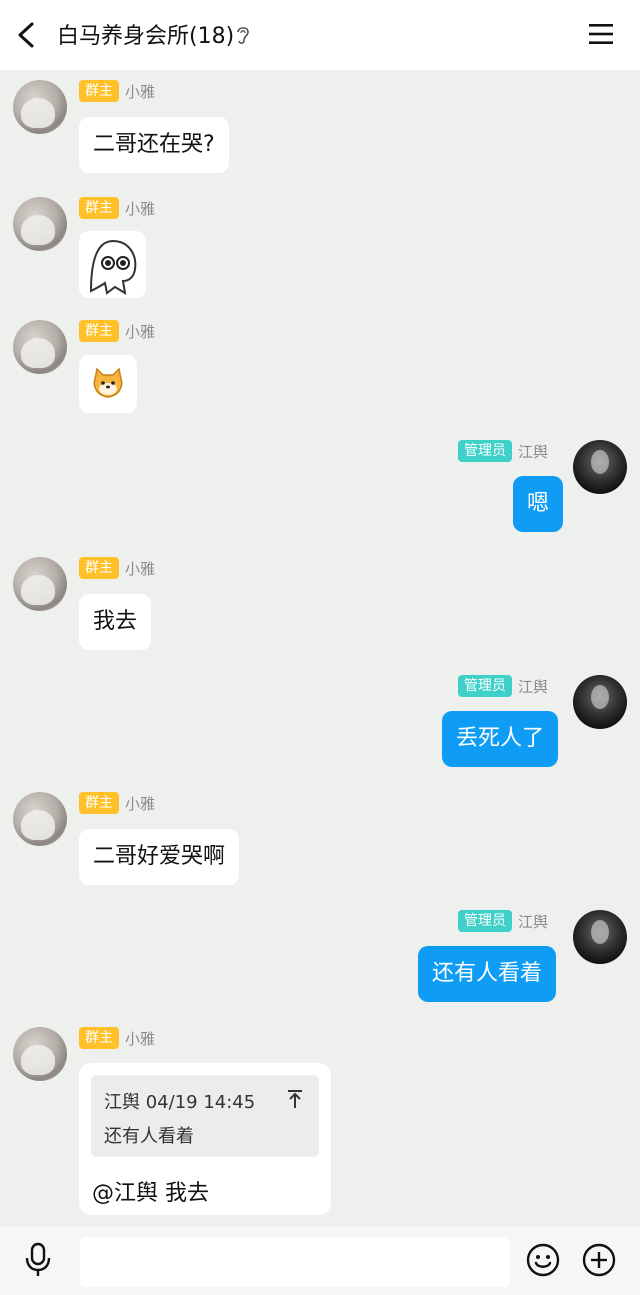  Describe the element at coordinates (180, 1102) in the screenshot. I see `quote-header: 江舆 04/19 14:45` at that location.